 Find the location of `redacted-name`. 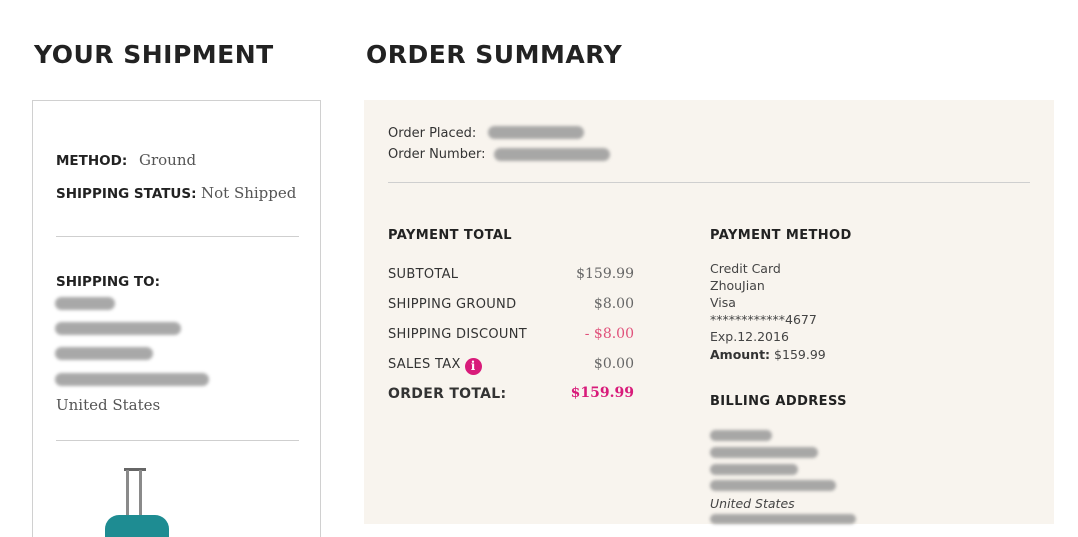

redacted-name is located at coordinates (85, 303).